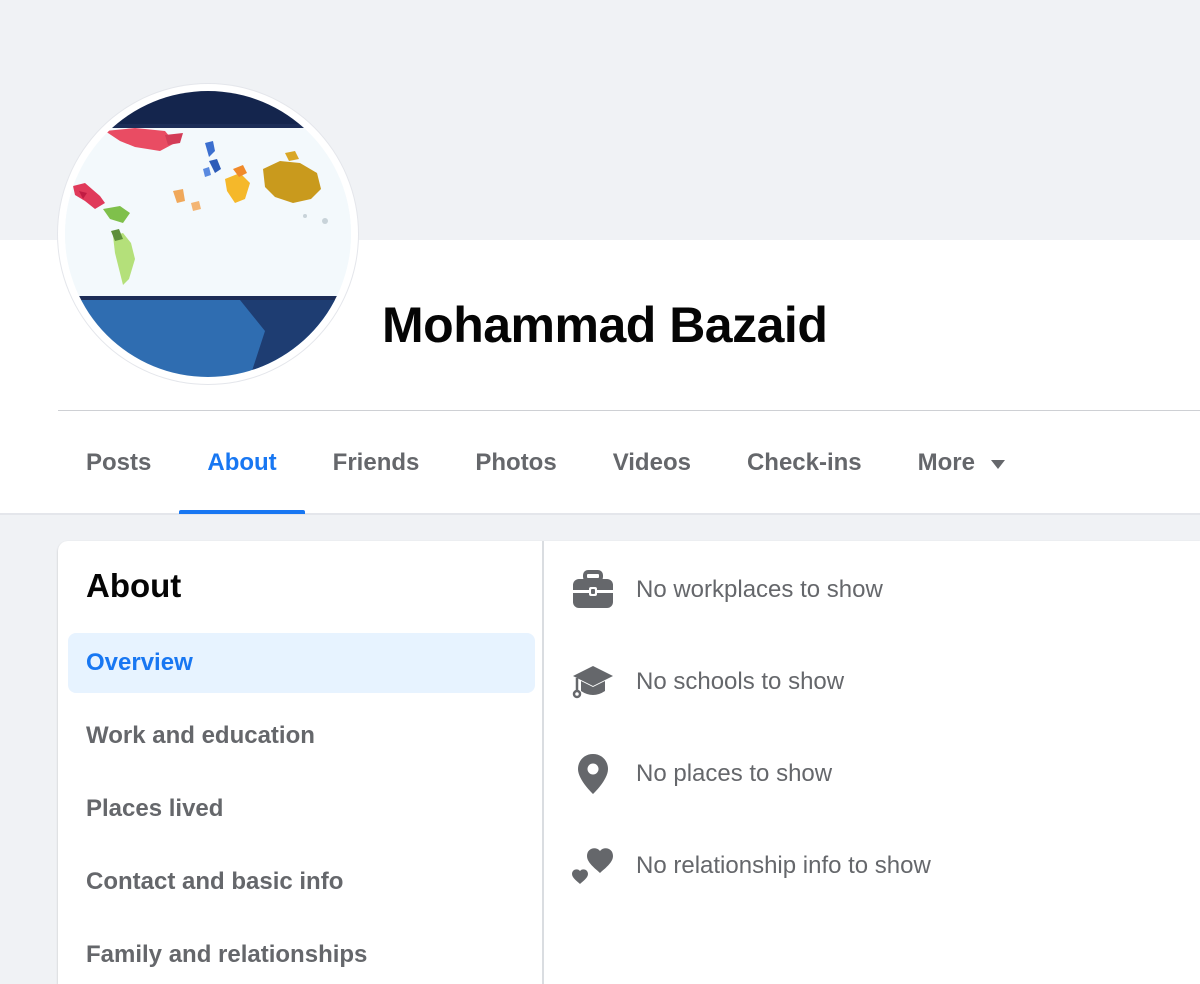  I want to click on overview-text: No places to show, so click(734, 773).